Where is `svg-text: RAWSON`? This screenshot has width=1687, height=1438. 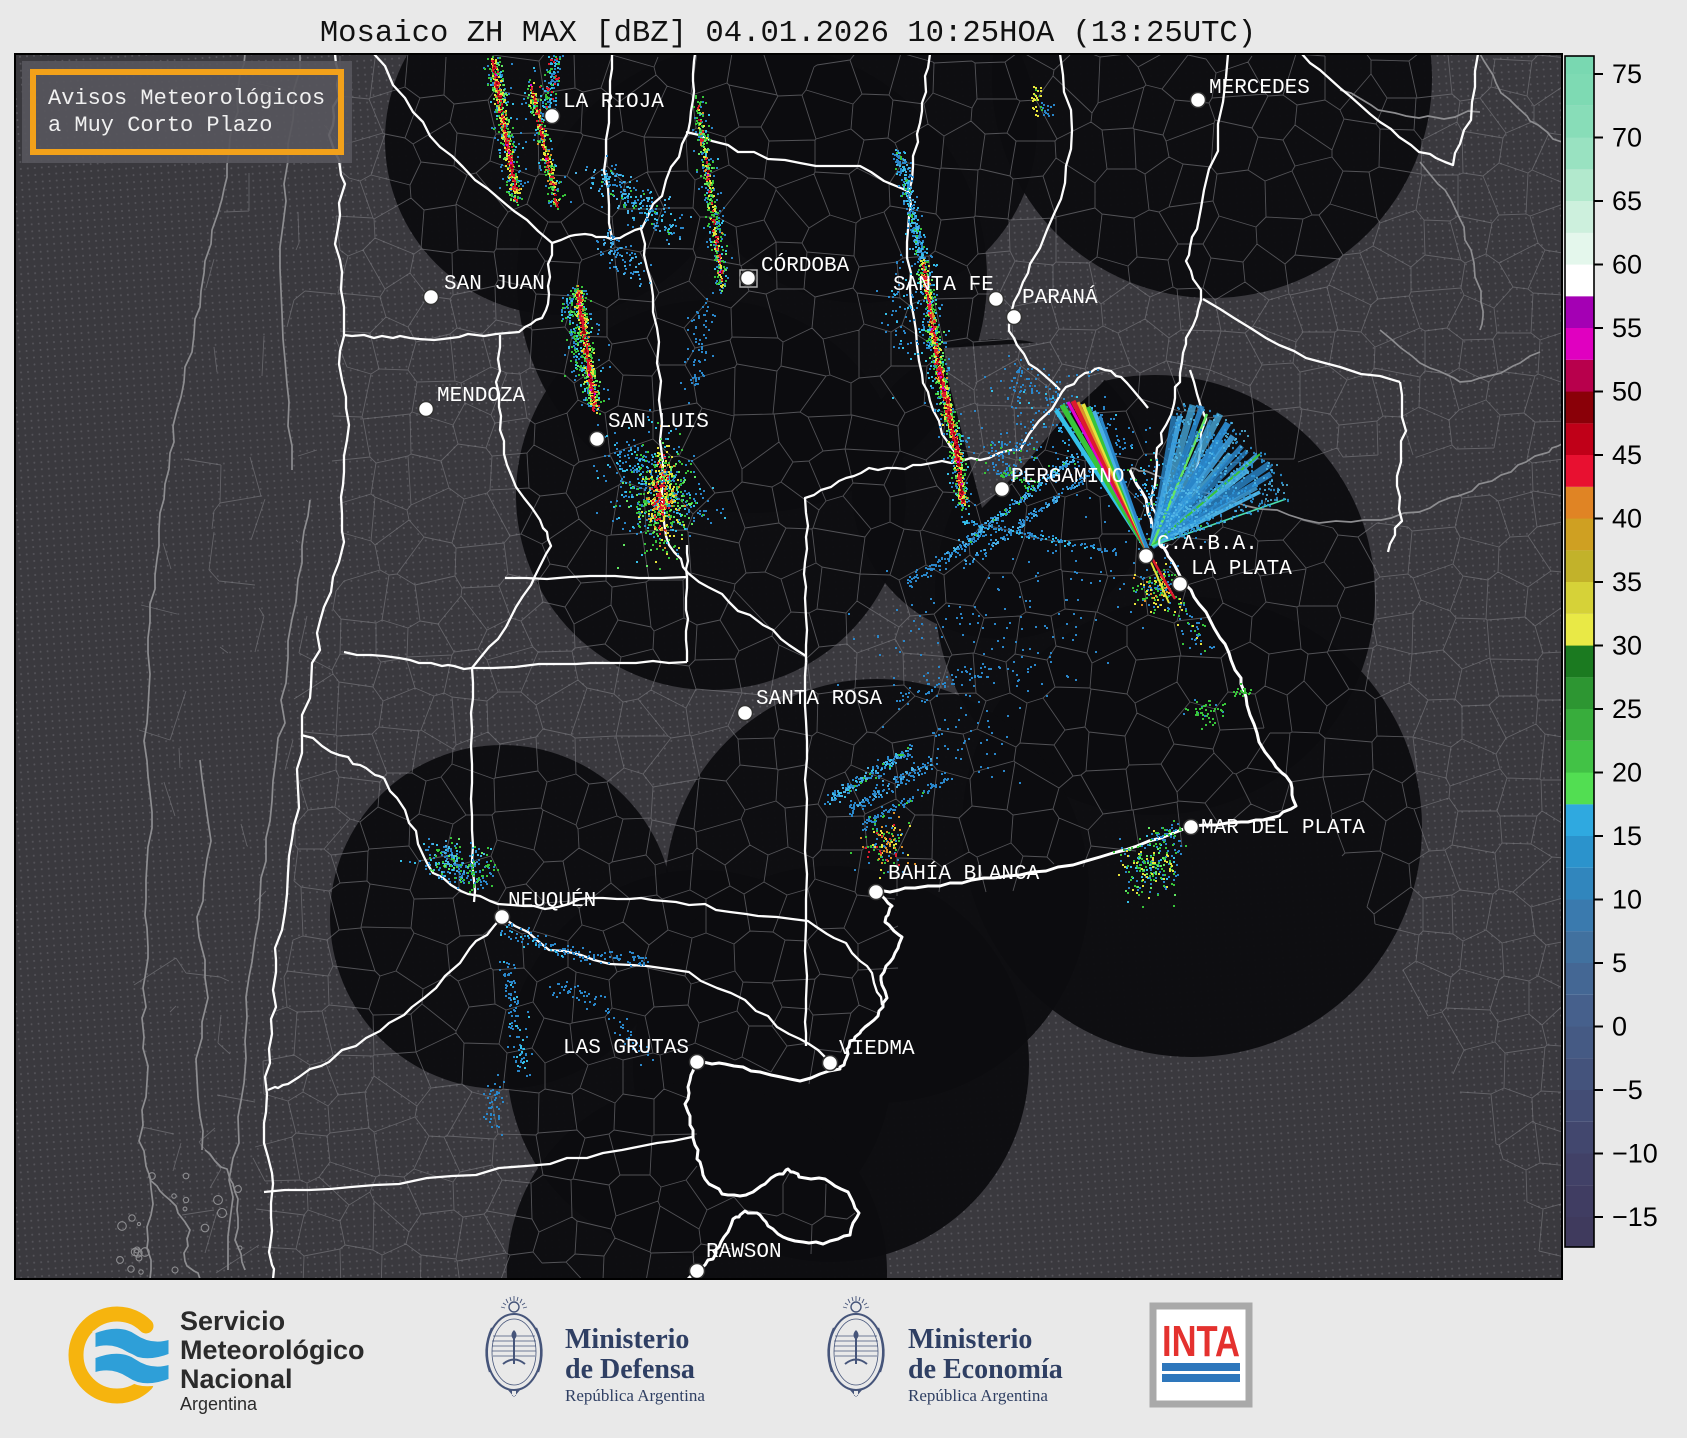 svg-text: RAWSON is located at coordinates (744, 1252).